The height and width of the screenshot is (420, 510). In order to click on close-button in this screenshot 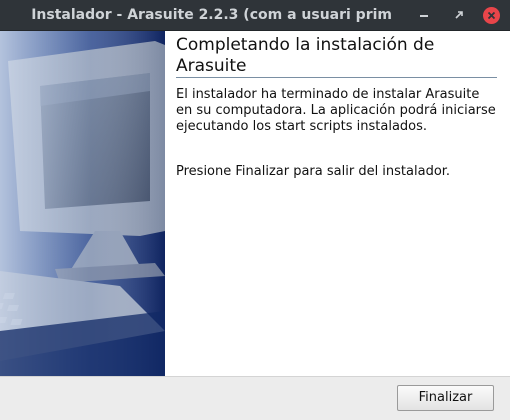, I will do `click(491, 15)`.